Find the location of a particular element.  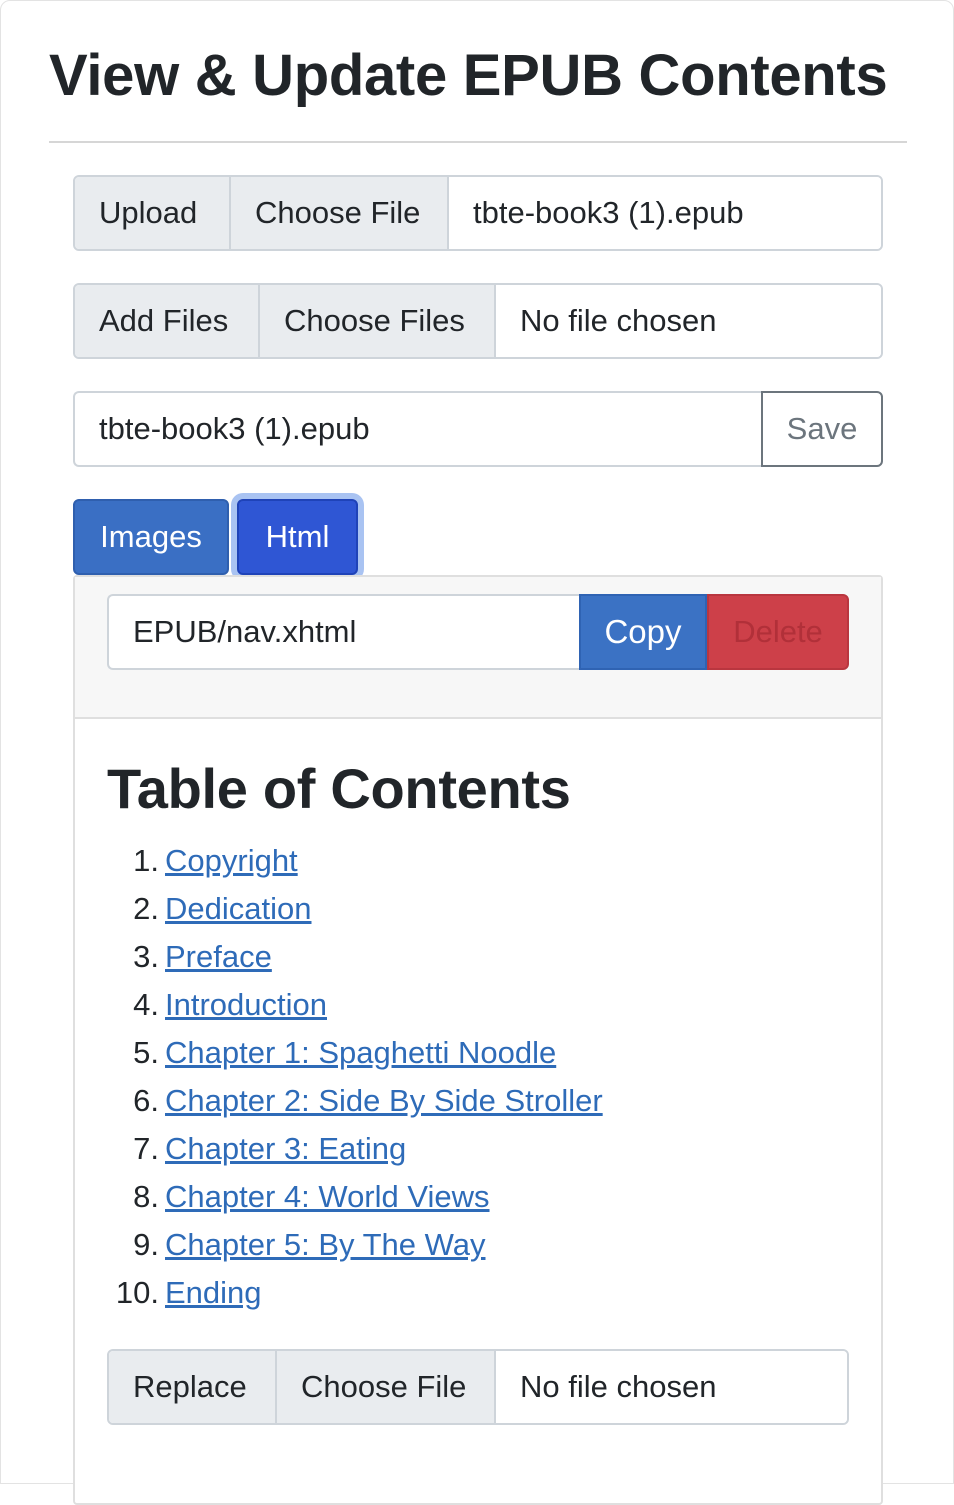

toc-link-chapter-5: Chapter 5: By The Way is located at coordinates (325, 1245).